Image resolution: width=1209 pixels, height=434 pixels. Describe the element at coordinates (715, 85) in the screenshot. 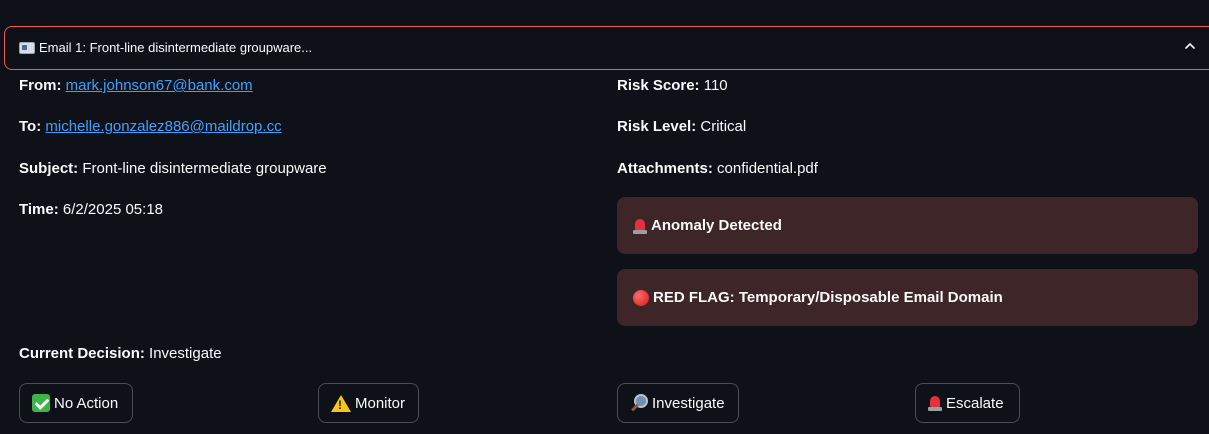

I see `risk-score-value: 110` at that location.